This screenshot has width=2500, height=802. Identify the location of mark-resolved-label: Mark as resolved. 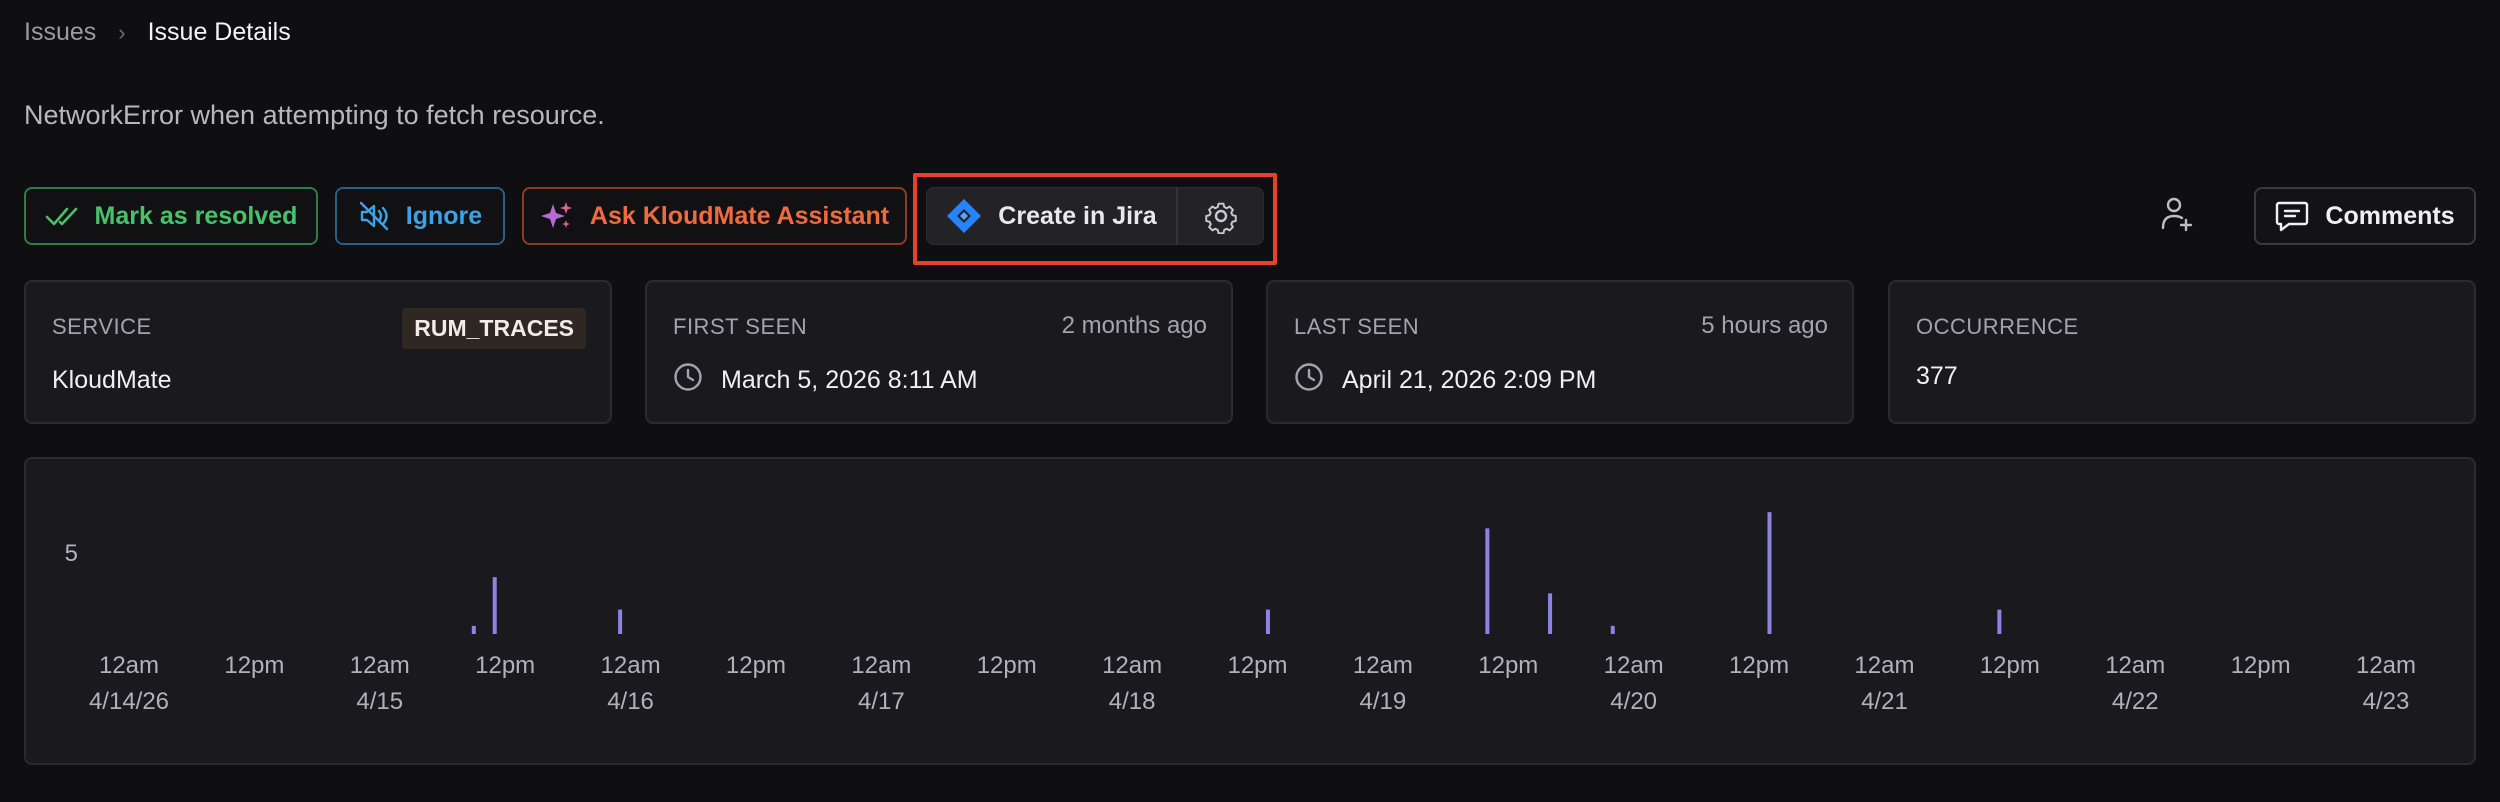
(196, 215).